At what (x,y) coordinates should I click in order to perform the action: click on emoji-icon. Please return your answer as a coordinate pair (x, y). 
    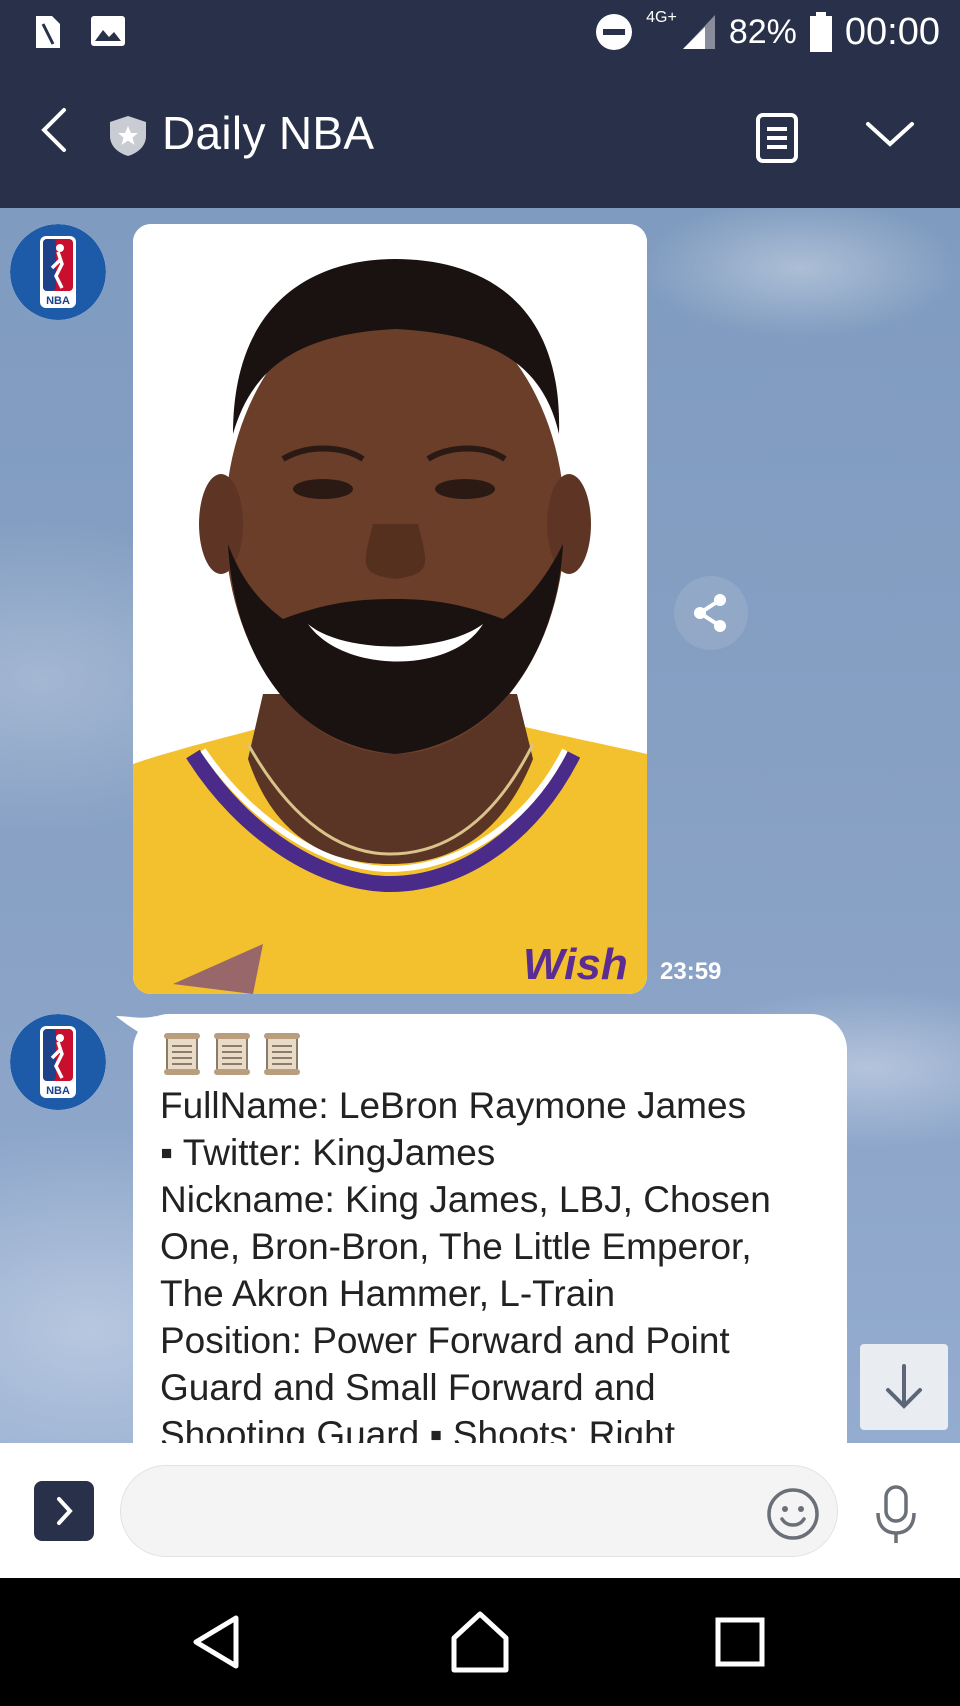
    Looking at the image, I should click on (793, 1514).